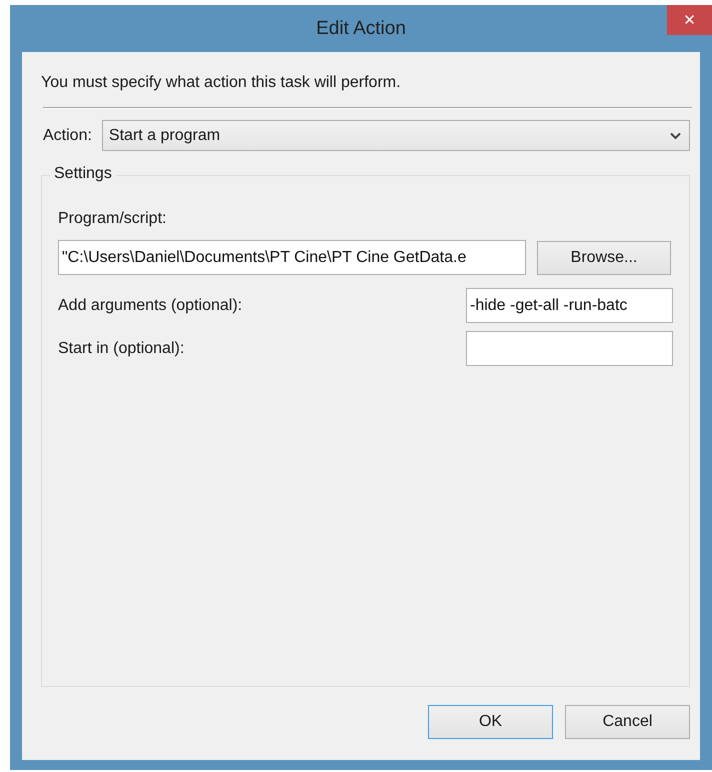 Image resolution: width=712 pixels, height=772 pixels. I want to click on program-field: "C:\Users\Daniel\Documents\PT Cine\PT Cine GetData.e, so click(292, 257).